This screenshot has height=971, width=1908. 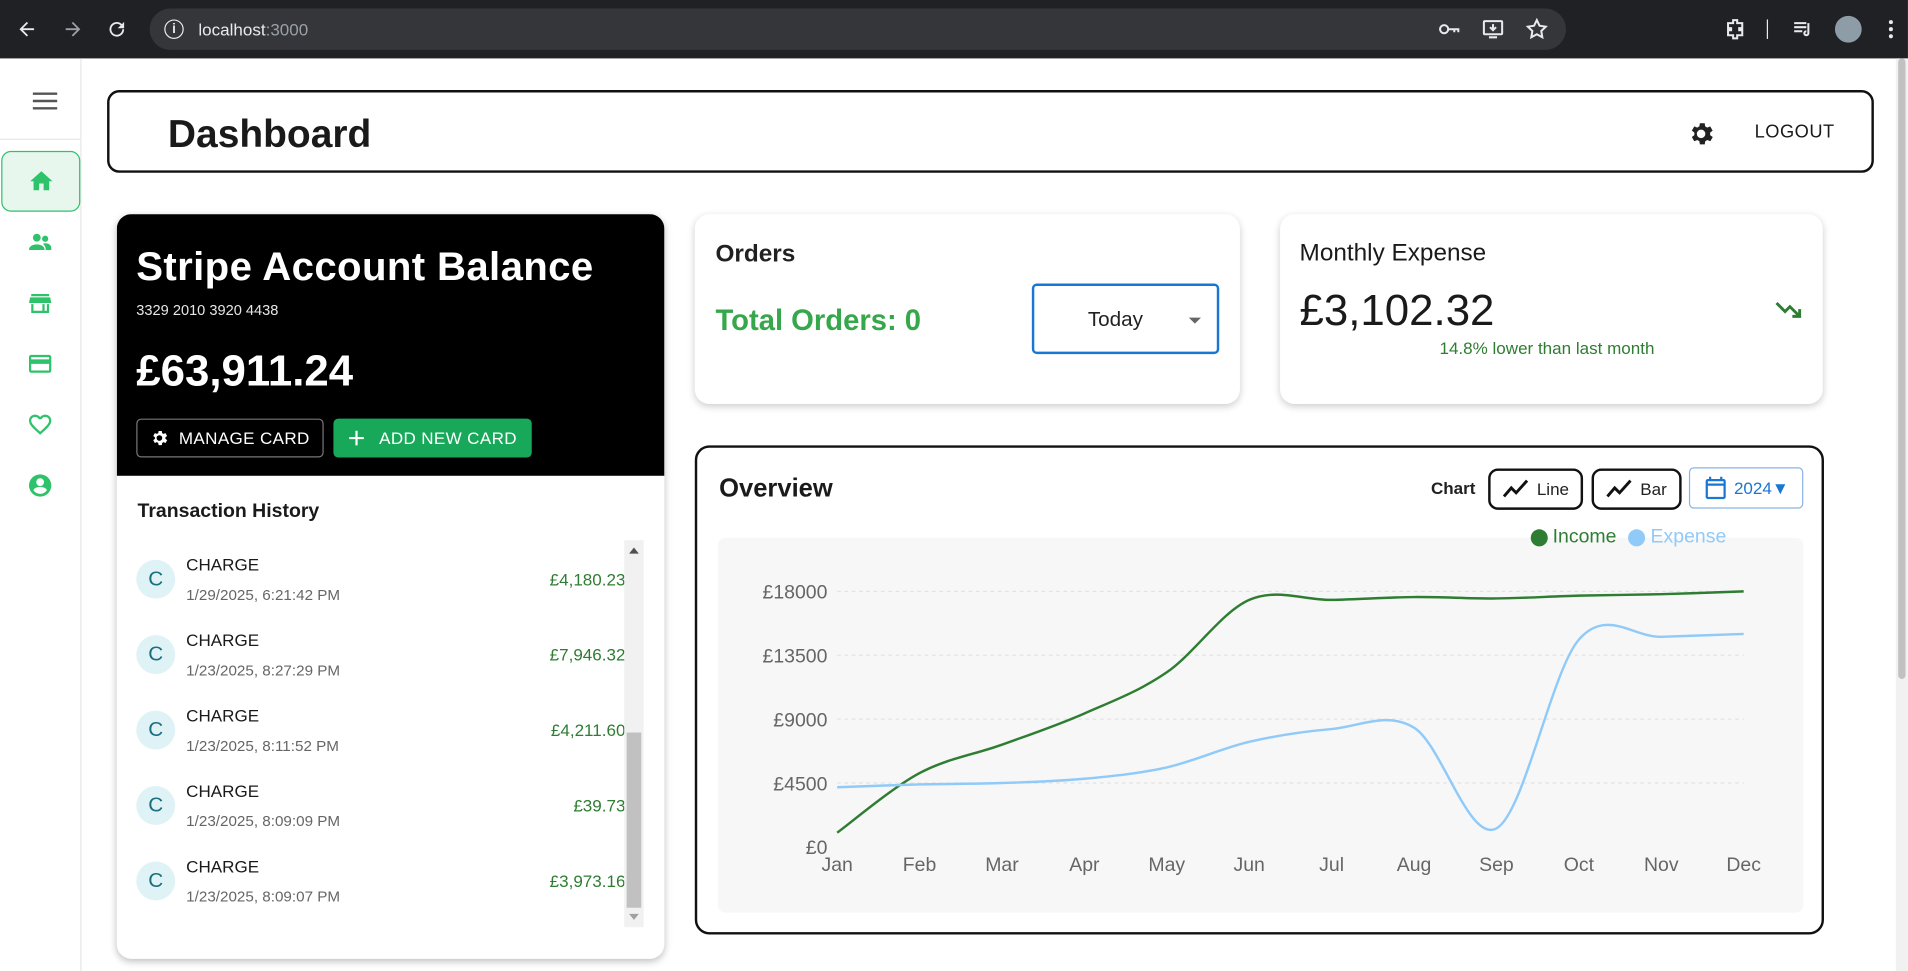 What do you see at coordinates (990, 131) in the screenshot?
I see `dashboard-header: Dashboard LOGOUT` at bounding box center [990, 131].